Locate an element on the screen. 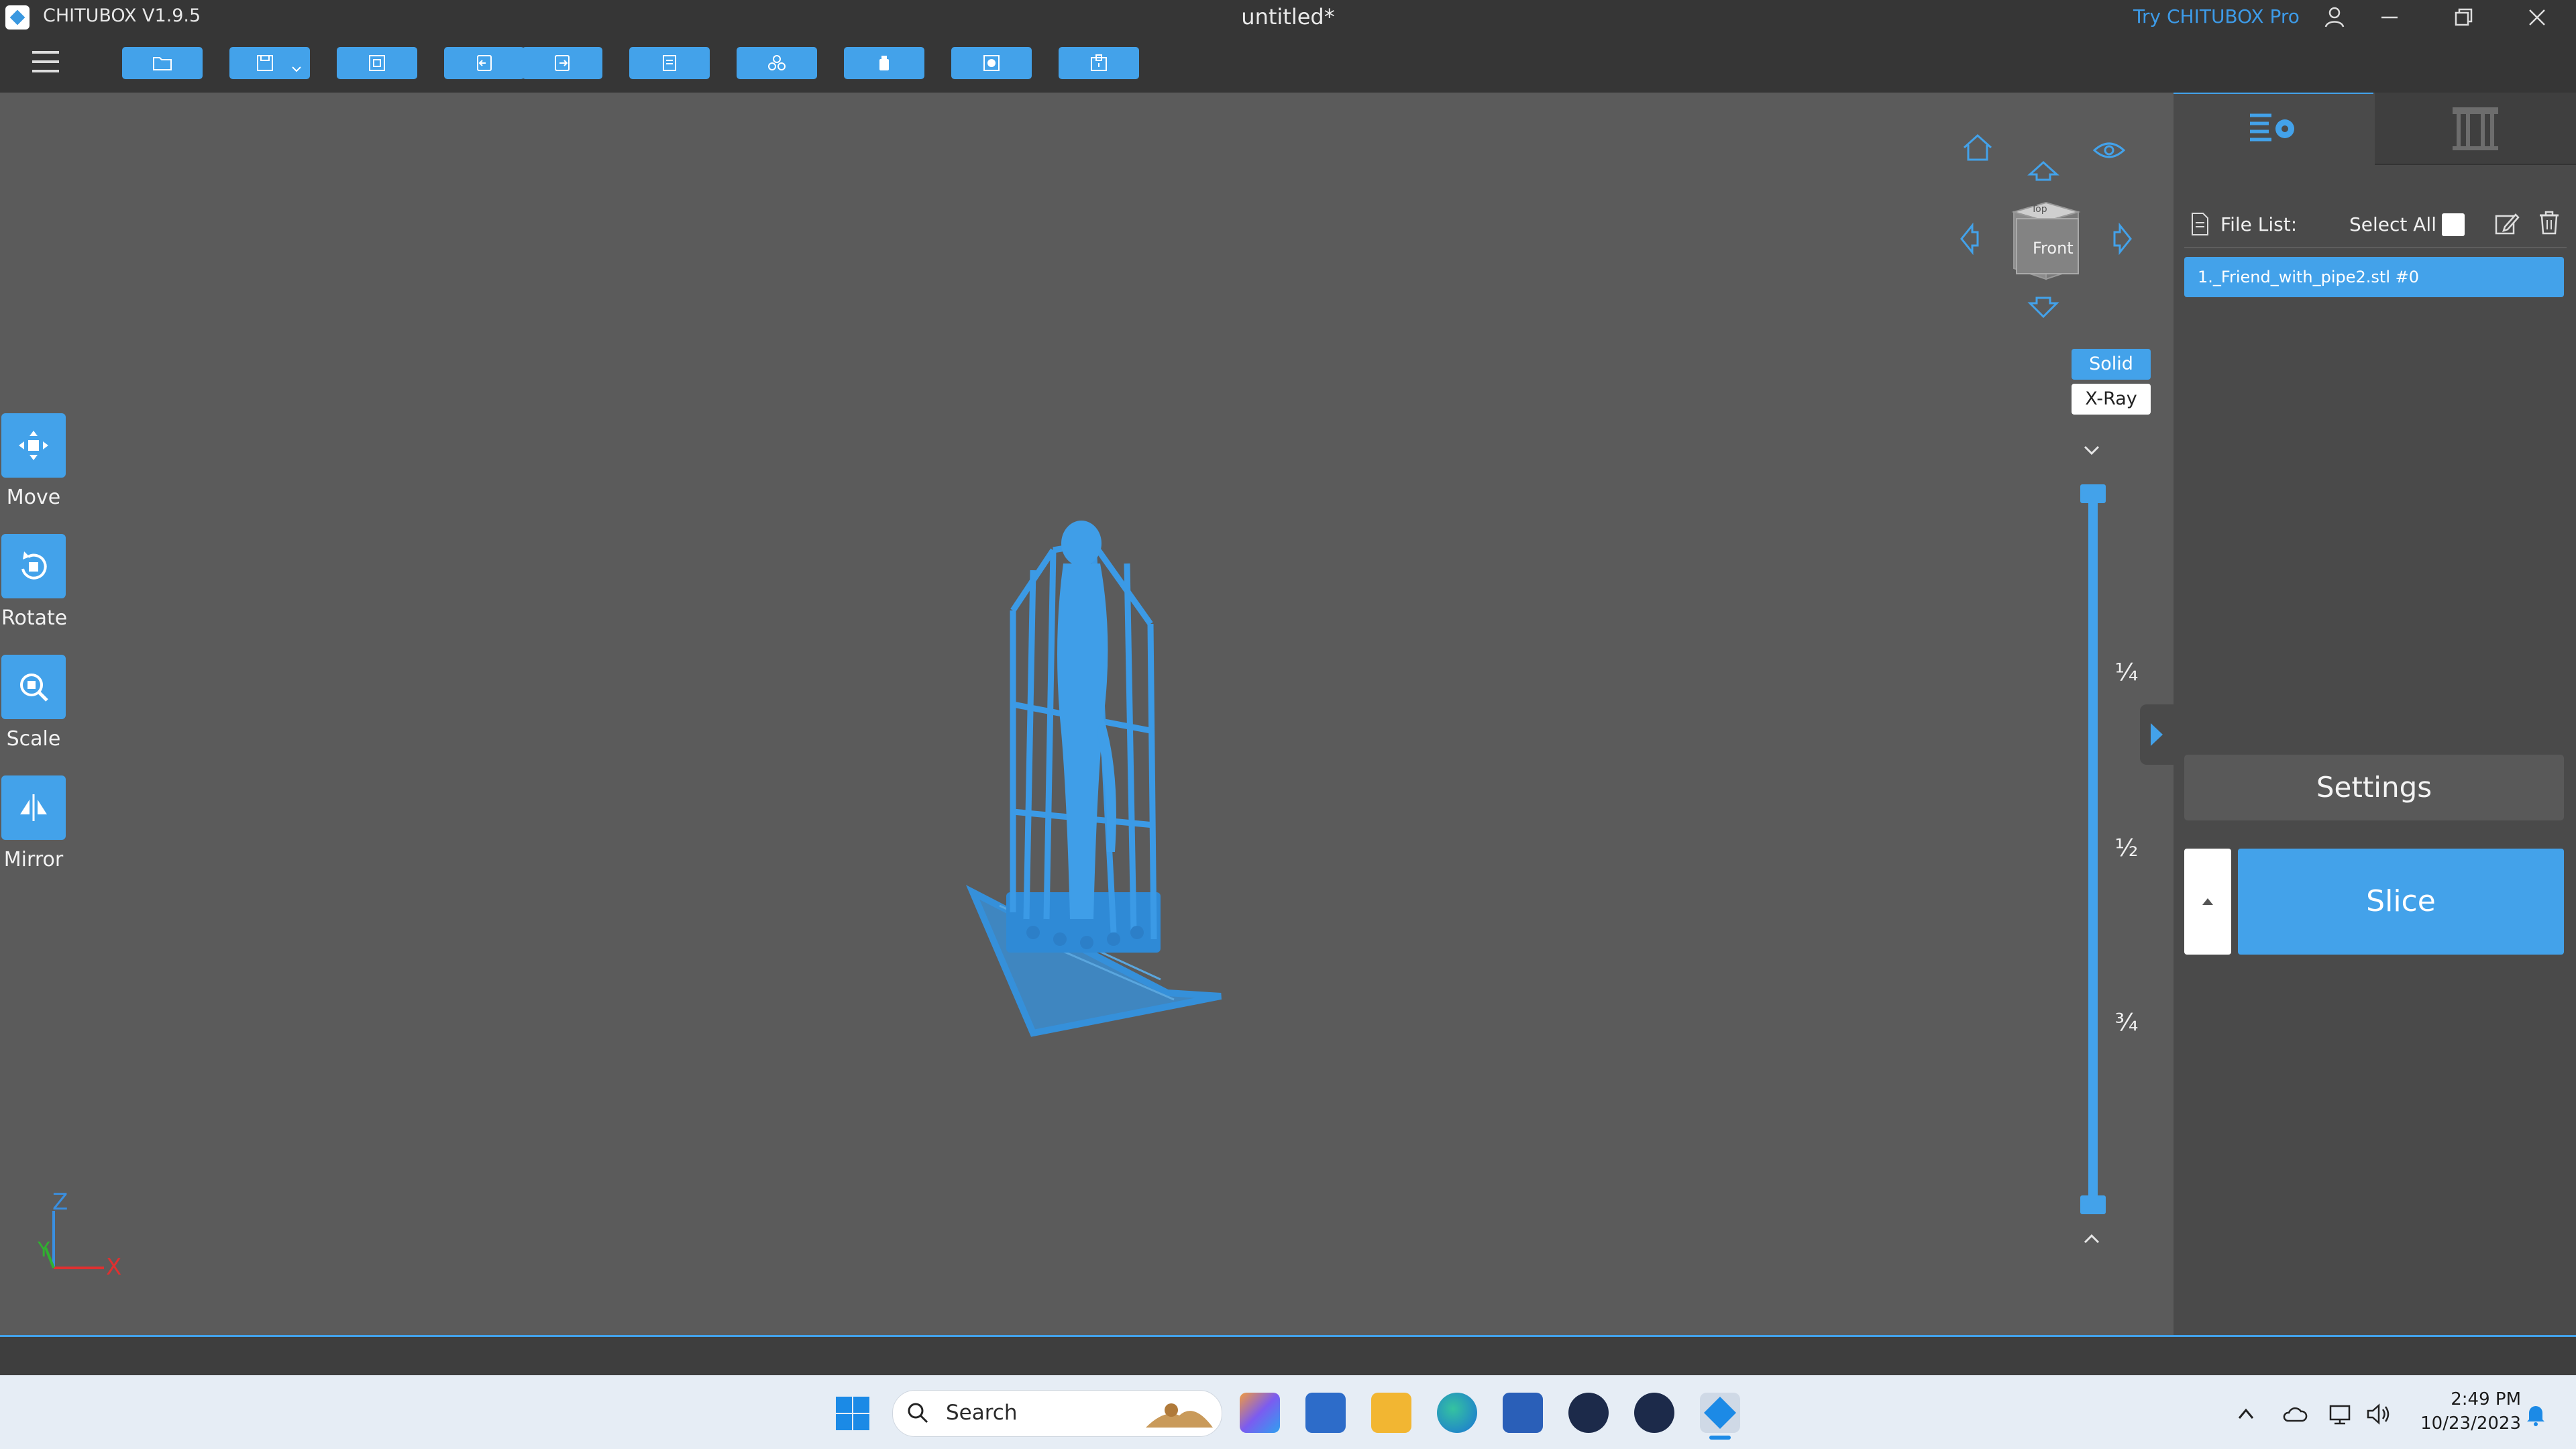 The width and height of the screenshot is (2576, 1449). search-icon is located at coordinates (918, 1414).